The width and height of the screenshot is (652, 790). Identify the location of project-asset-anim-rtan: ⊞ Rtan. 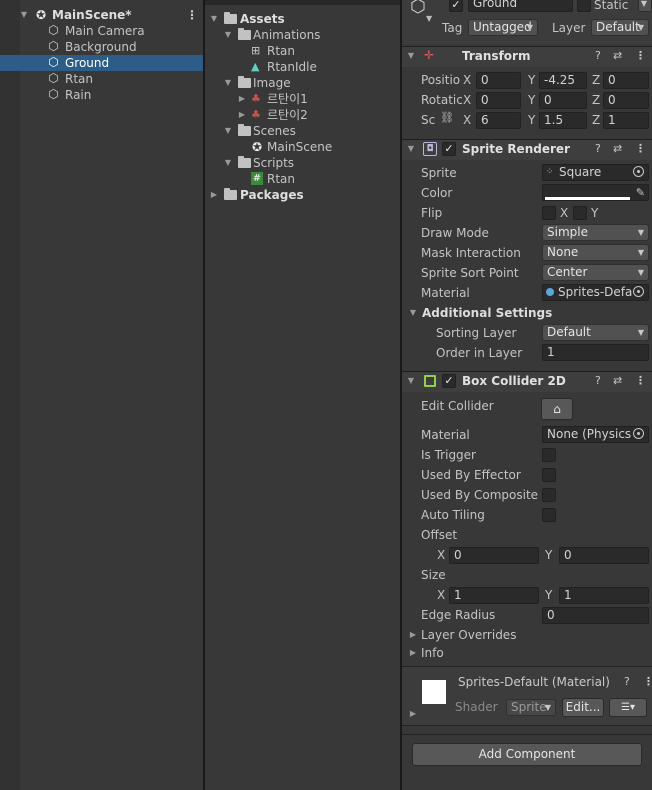
(302, 51).